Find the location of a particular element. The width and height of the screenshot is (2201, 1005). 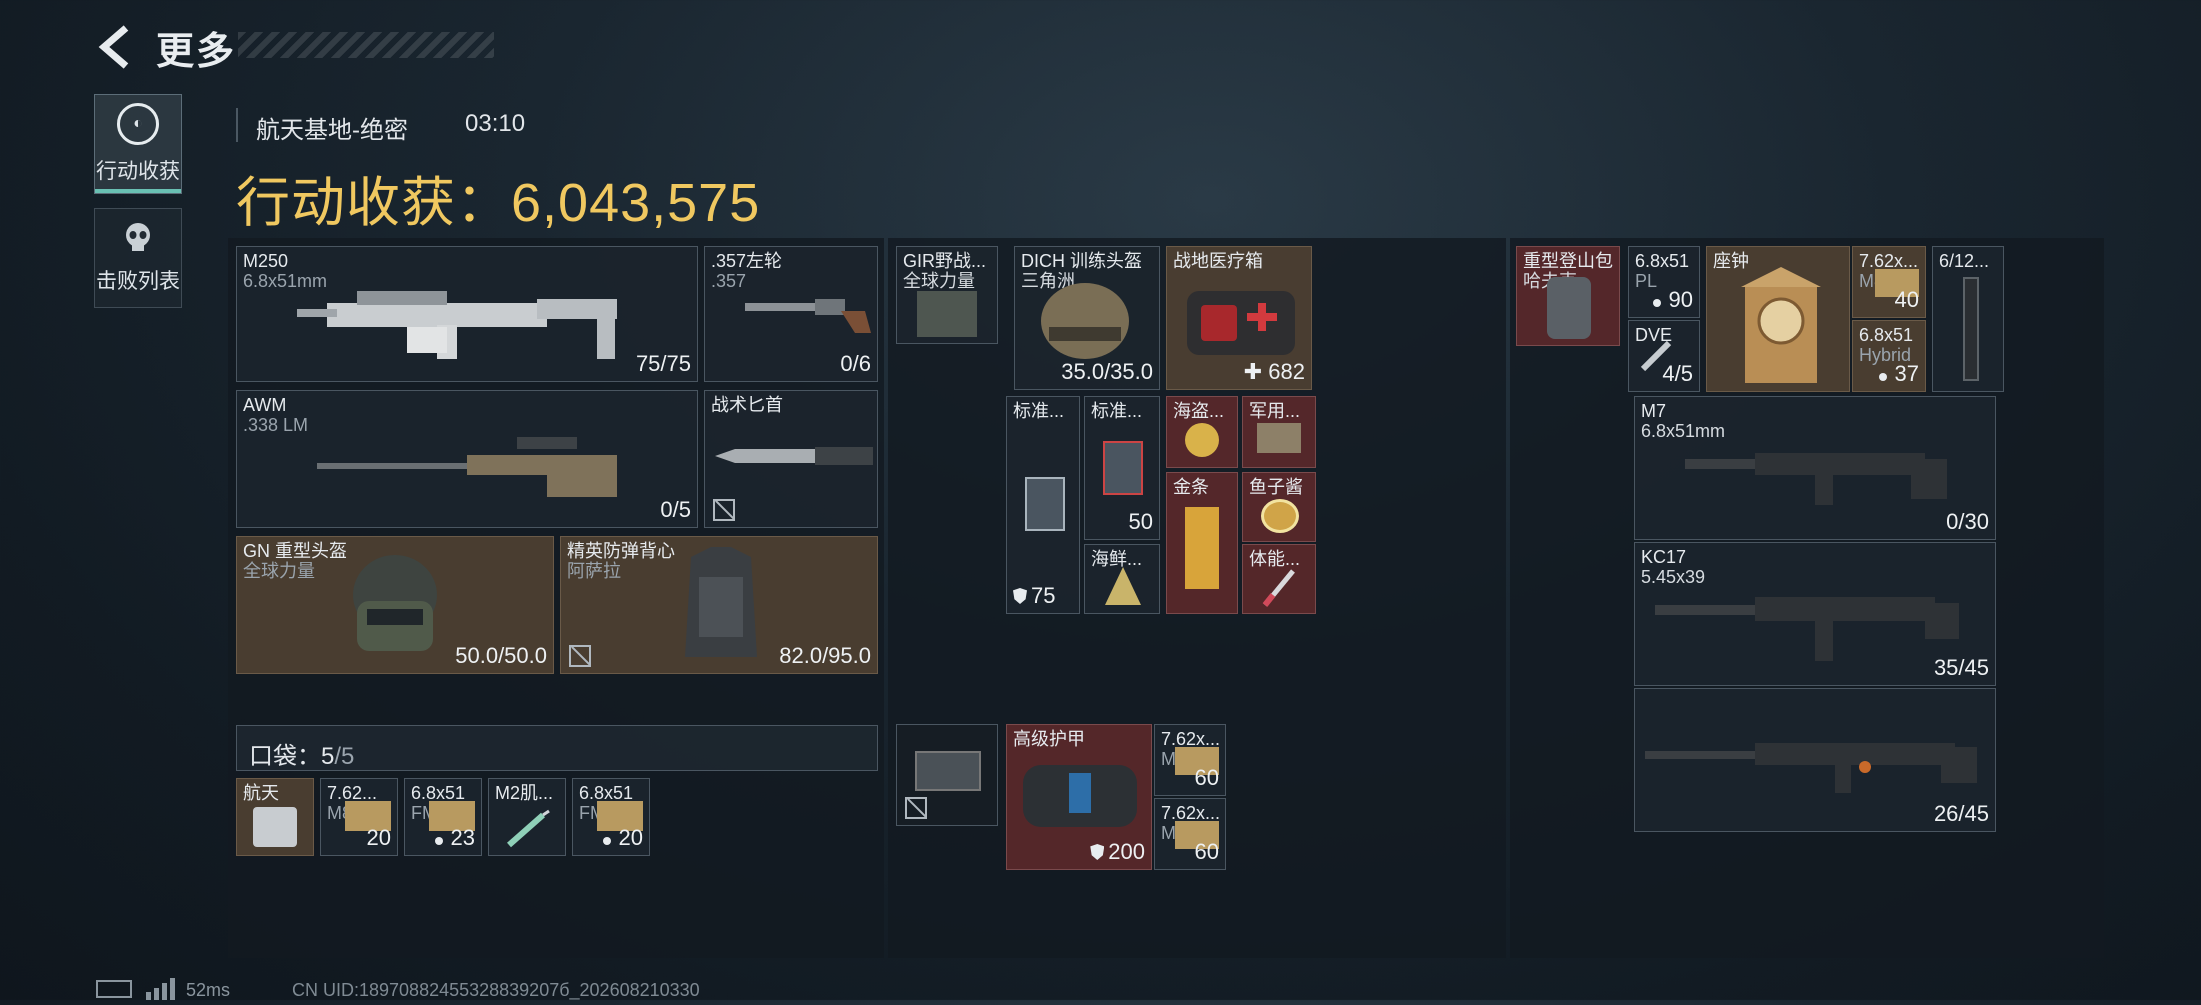

item-name: 精英防弹背心 is located at coordinates (621, 551).